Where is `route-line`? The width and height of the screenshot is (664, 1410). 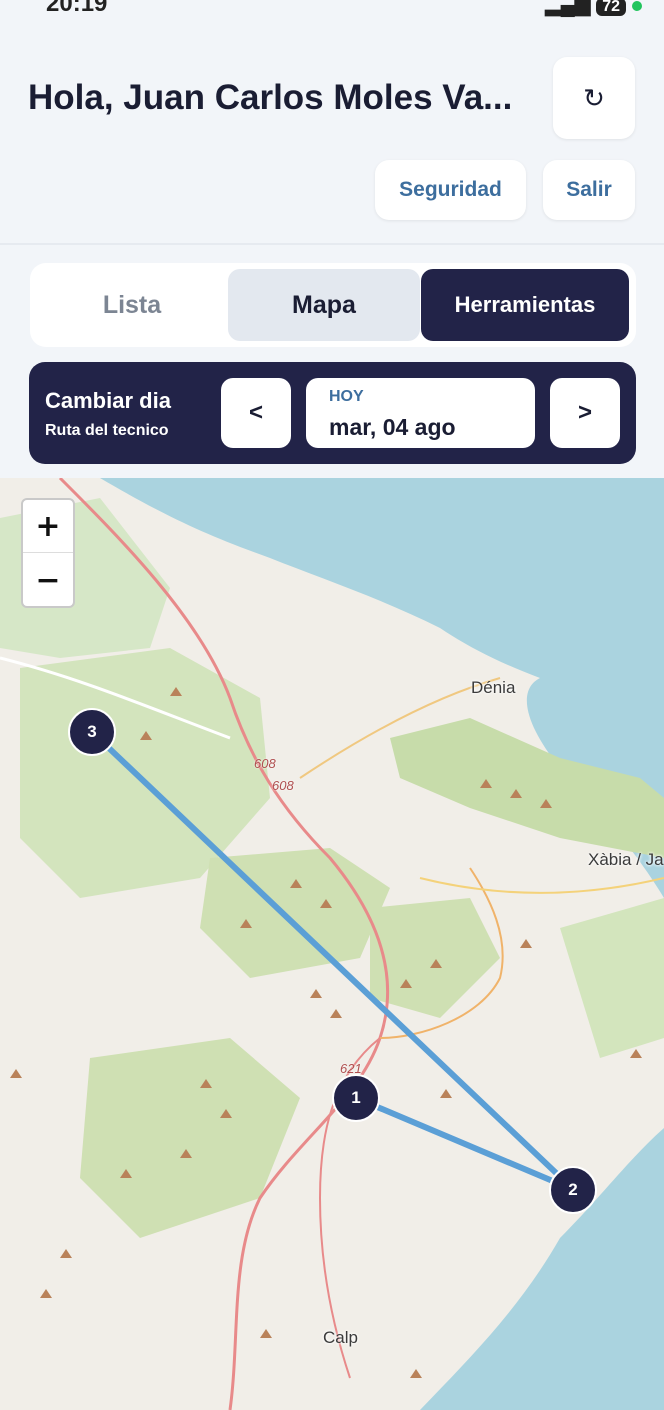
route-line is located at coordinates (465, 1144).